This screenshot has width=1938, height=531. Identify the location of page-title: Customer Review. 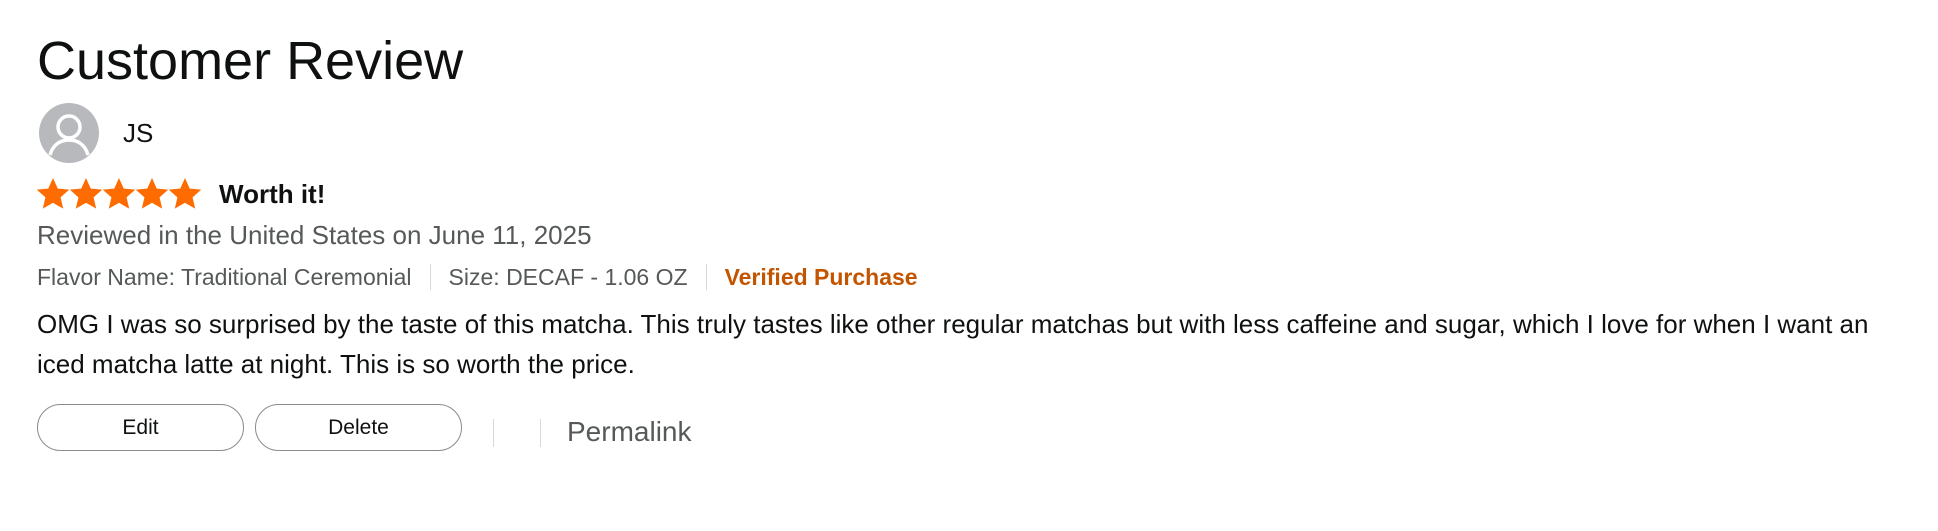
(250, 61).